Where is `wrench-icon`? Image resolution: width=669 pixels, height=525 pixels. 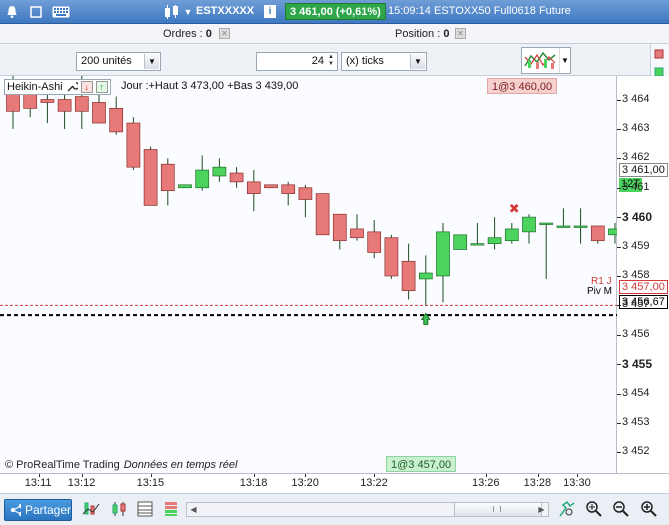 wrench-icon is located at coordinates (72, 87).